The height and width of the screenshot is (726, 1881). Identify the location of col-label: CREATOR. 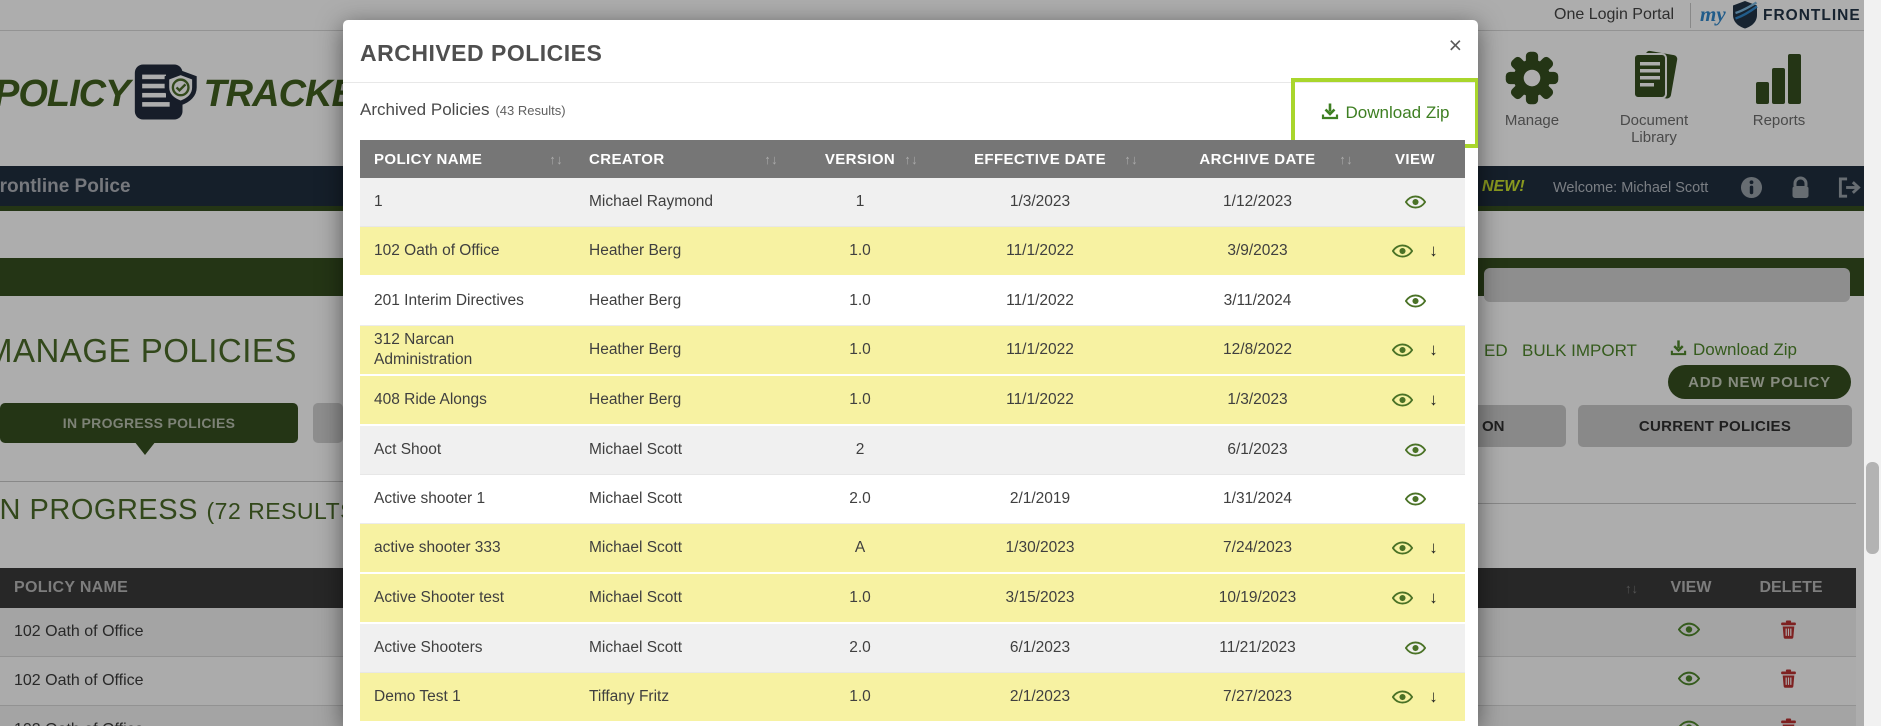
(627, 159).